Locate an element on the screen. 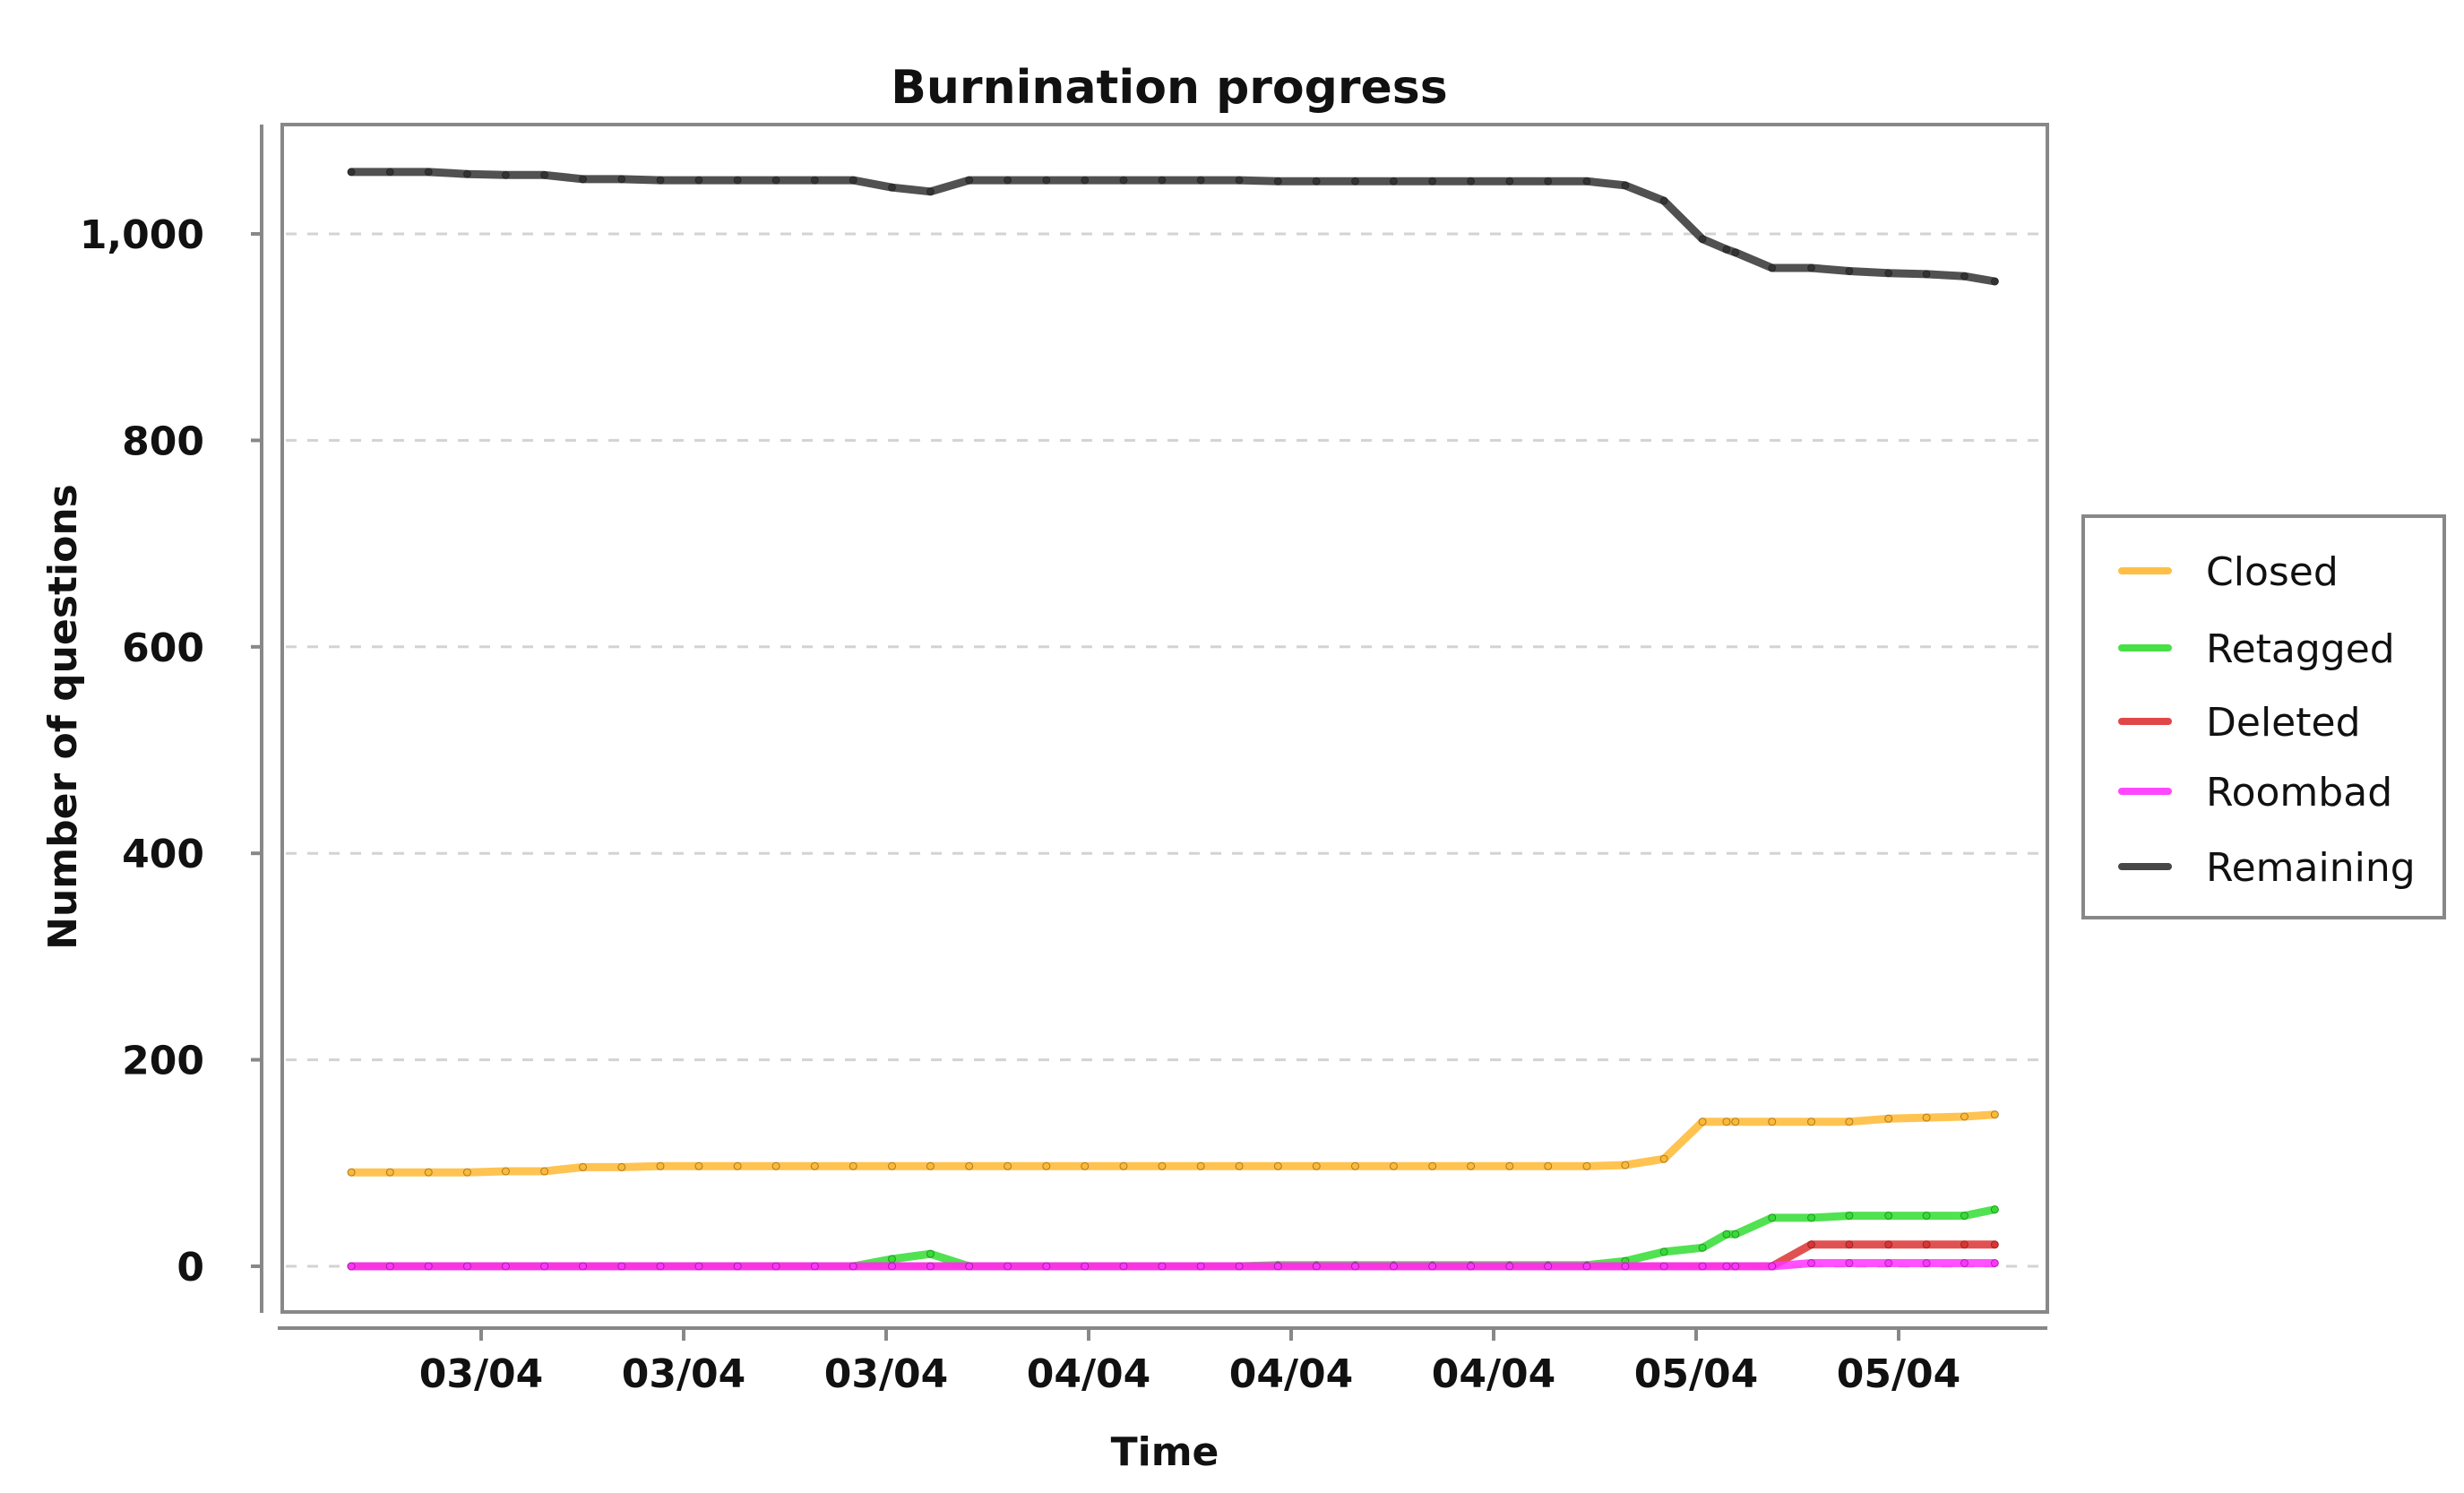 Image resolution: width=2464 pixels, height=1493 pixels. y-tick-label: 1,000 is located at coordinates (142, 235).